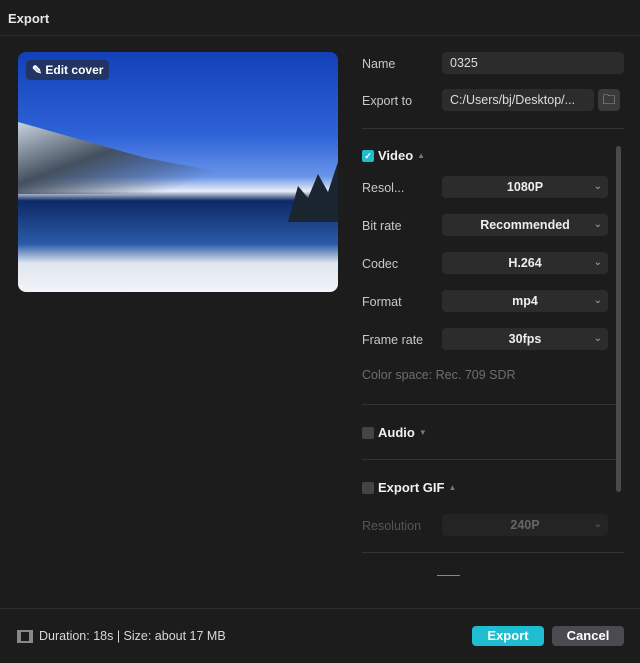 This screenshot has height=663, width=640. Describe the element at coordinates (380, 264) in the screenshot. I see `codec-label: Codec` at that location.